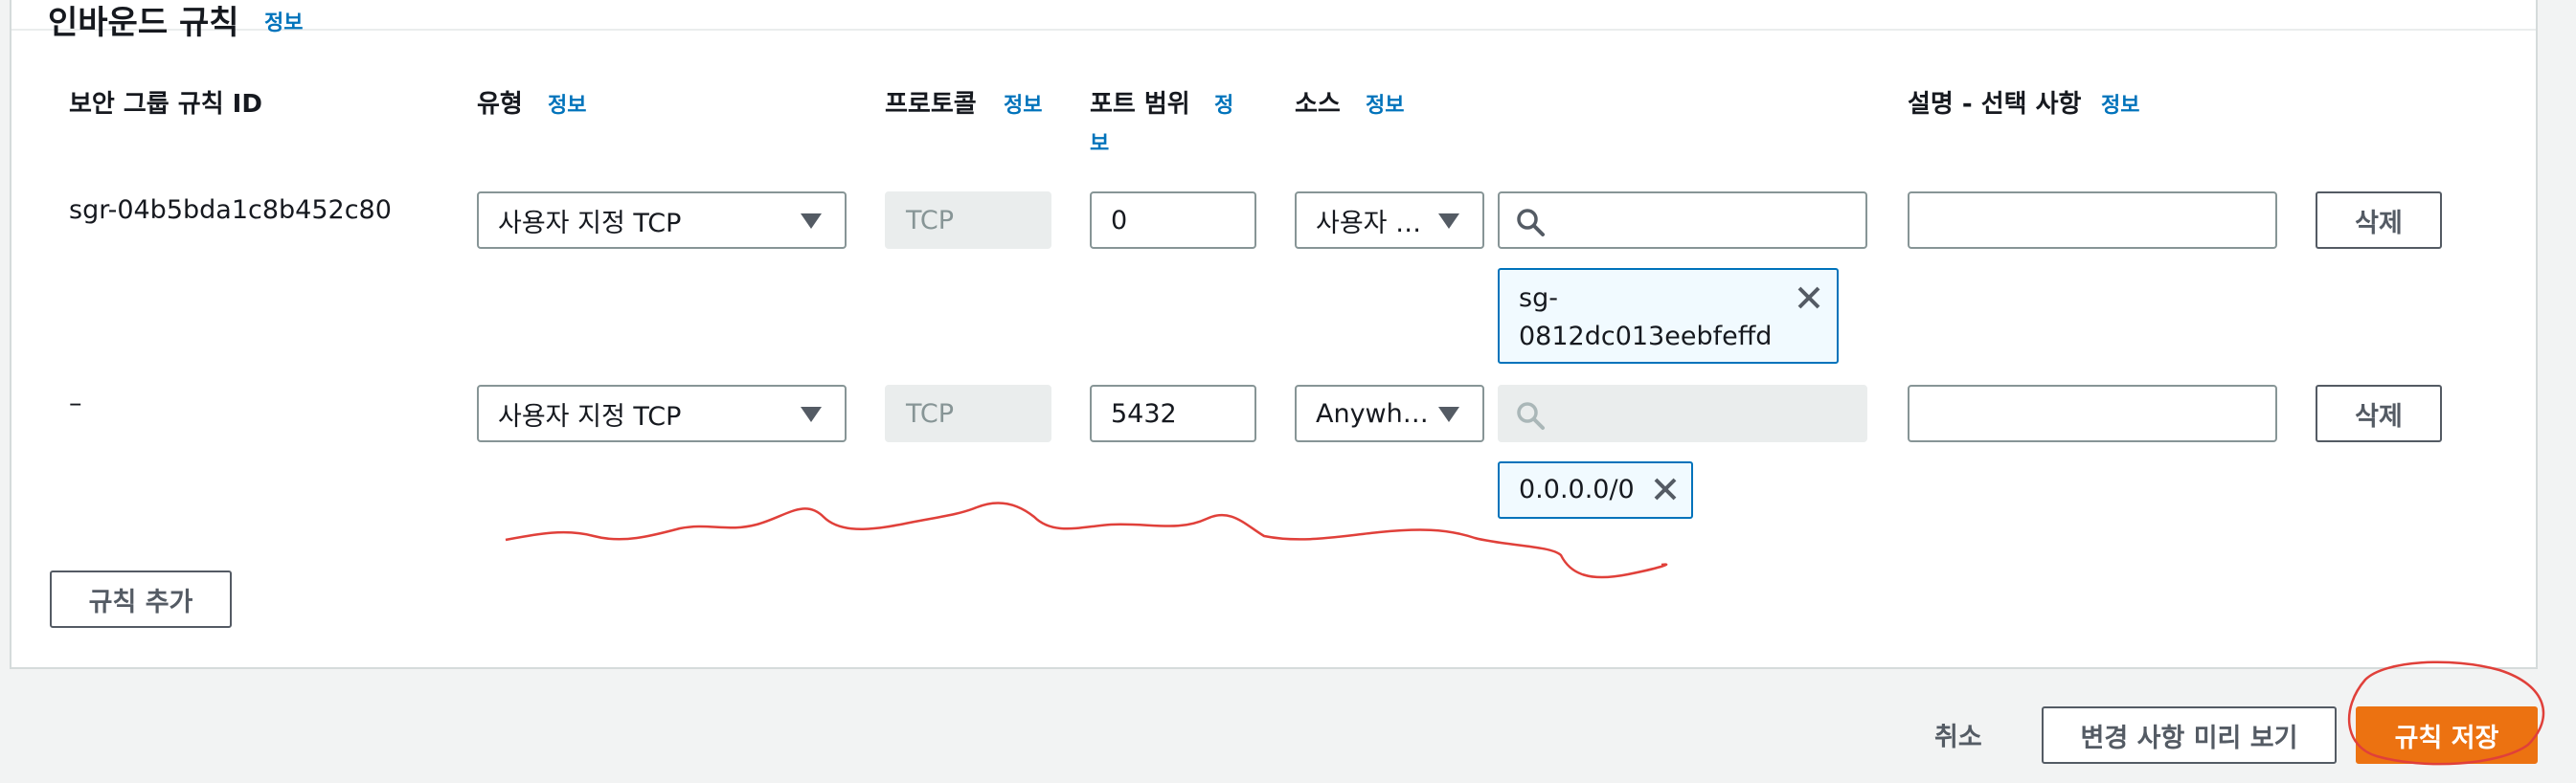 The image size is (2576, 783). Describe the element at coordinates (1958, 734) in the screenshot. I see `cancel-button: 취소` at that location.